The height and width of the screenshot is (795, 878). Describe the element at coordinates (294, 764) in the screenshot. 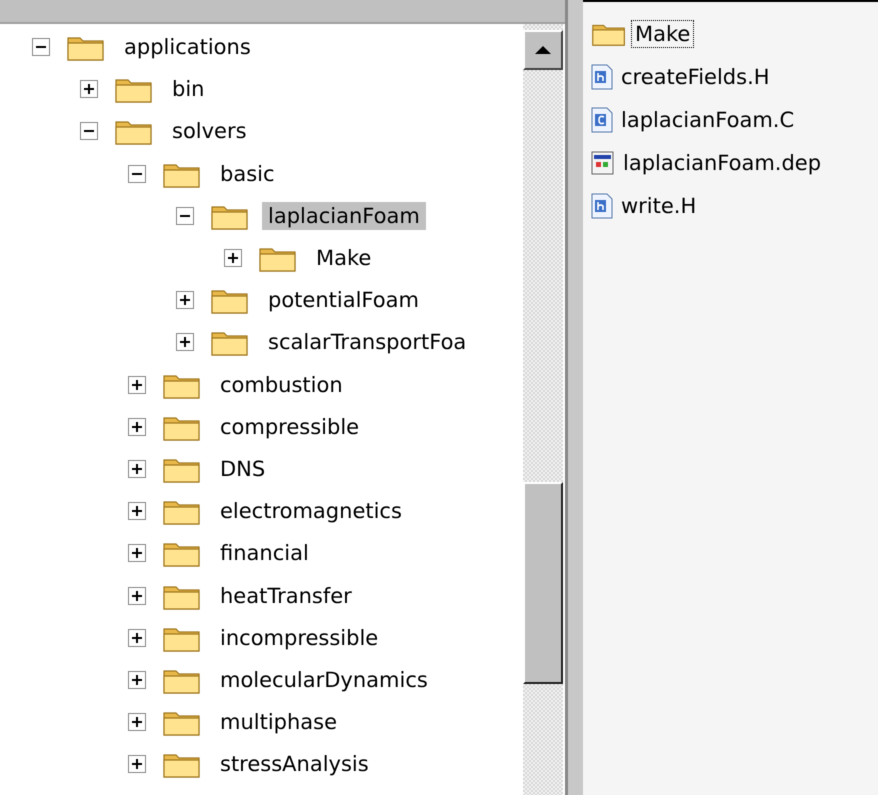

I see `tree-item: stressAnalysis` at that location.